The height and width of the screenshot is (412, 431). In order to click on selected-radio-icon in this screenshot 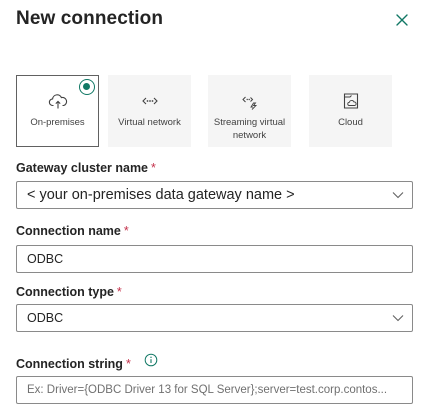, I will do `click(87, 87)`.